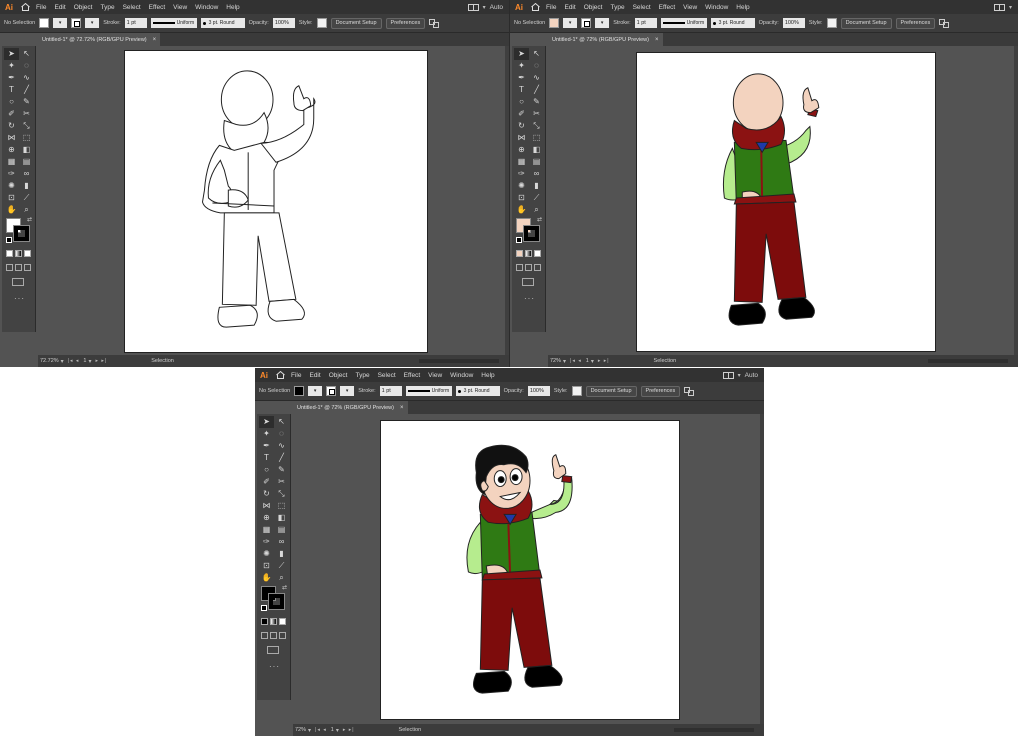 This screenshot has width=1018, height=736. What do you see at coordinates (335, 730) in the screenshot?
I see `artboard-number-field: 1 ▾` at bounding box center [335, 730].